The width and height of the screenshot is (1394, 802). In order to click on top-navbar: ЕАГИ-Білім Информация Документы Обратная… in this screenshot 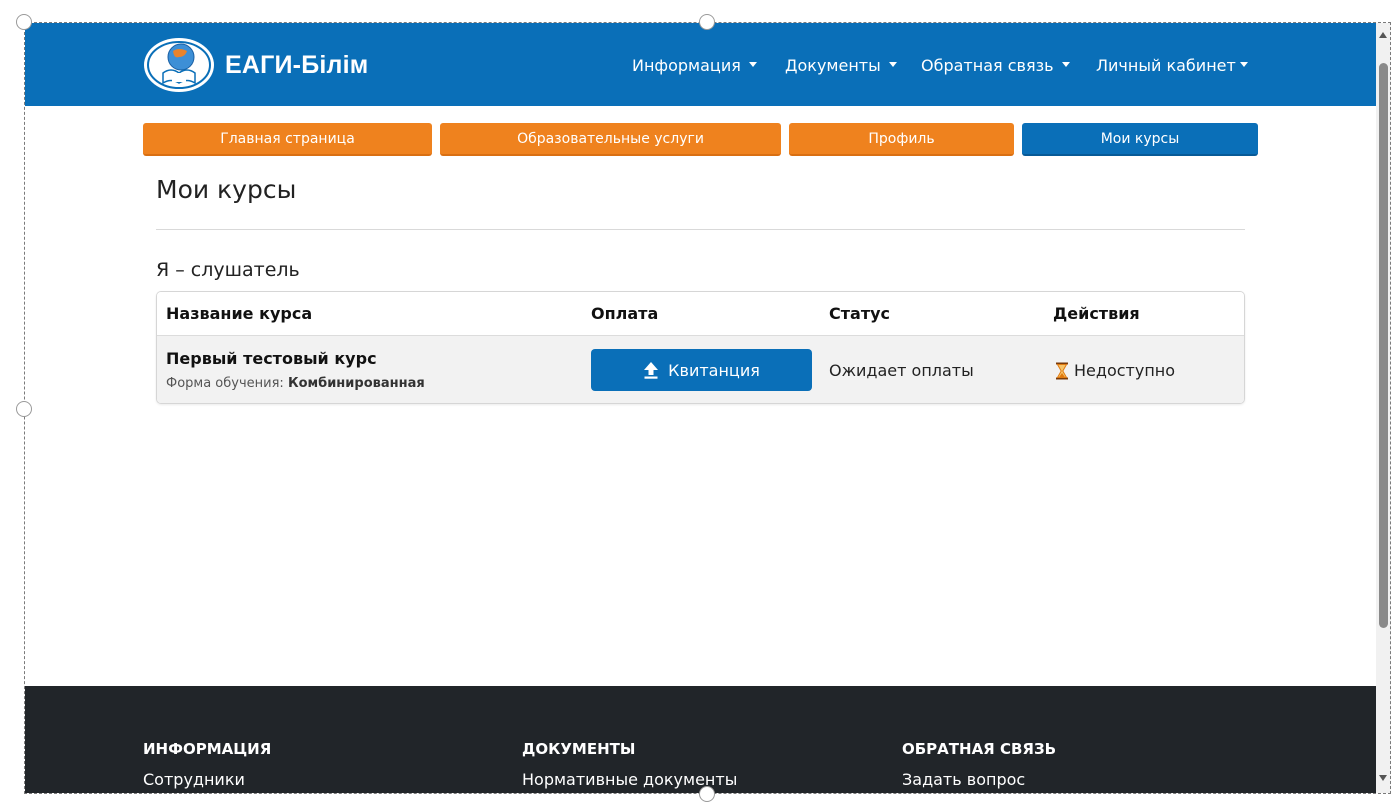, I will do `click(700, 64)`.